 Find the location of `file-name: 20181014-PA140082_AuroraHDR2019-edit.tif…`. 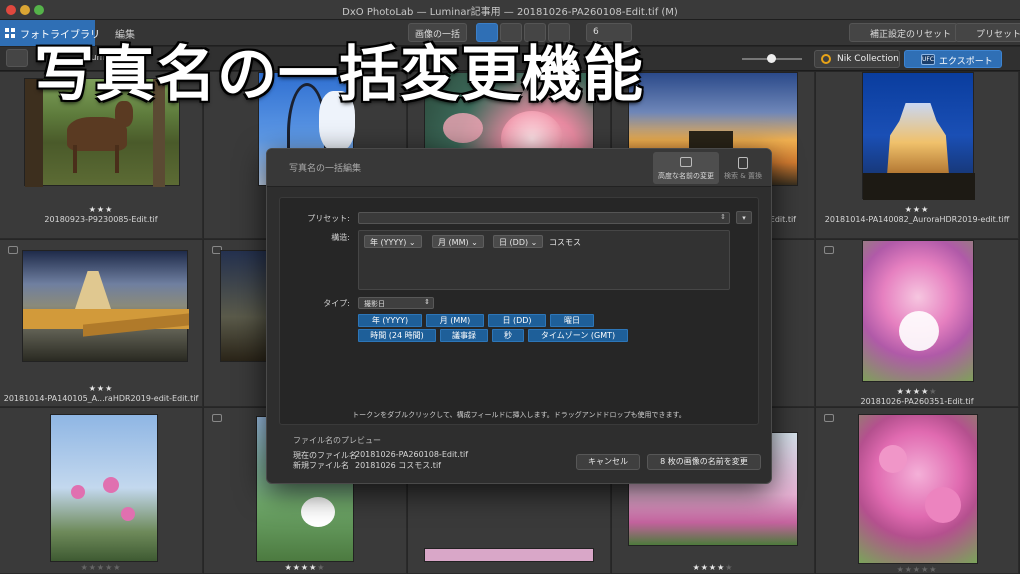

file-name: 20181014-PA140082_AuroraHDR2019-edit.tif… is located at coordinates (917, 219).